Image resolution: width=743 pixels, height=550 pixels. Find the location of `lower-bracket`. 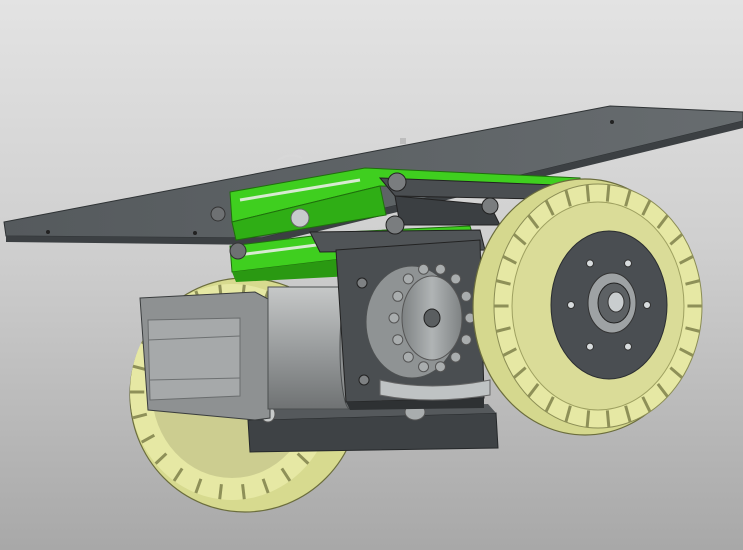

lower-bracket is located at coordinates (373, 428).